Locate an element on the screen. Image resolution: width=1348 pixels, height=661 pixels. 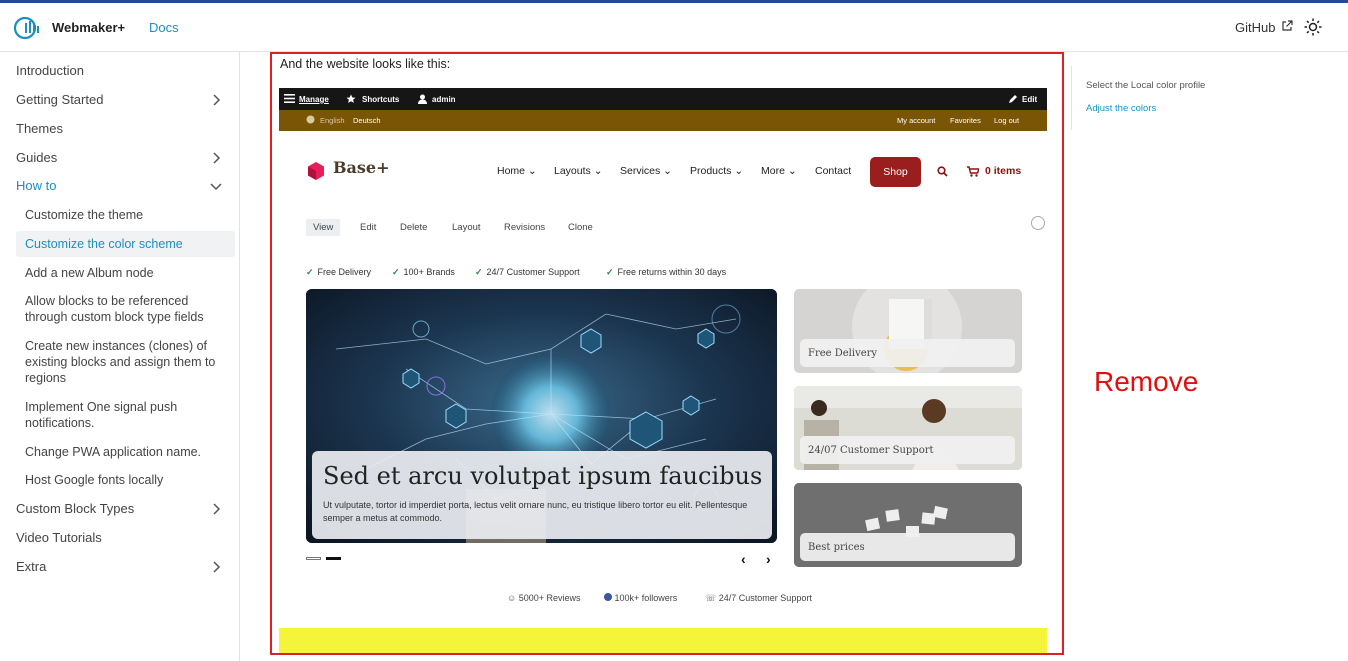
promo-card-label: Best prices is located at coordinates (907, 547).